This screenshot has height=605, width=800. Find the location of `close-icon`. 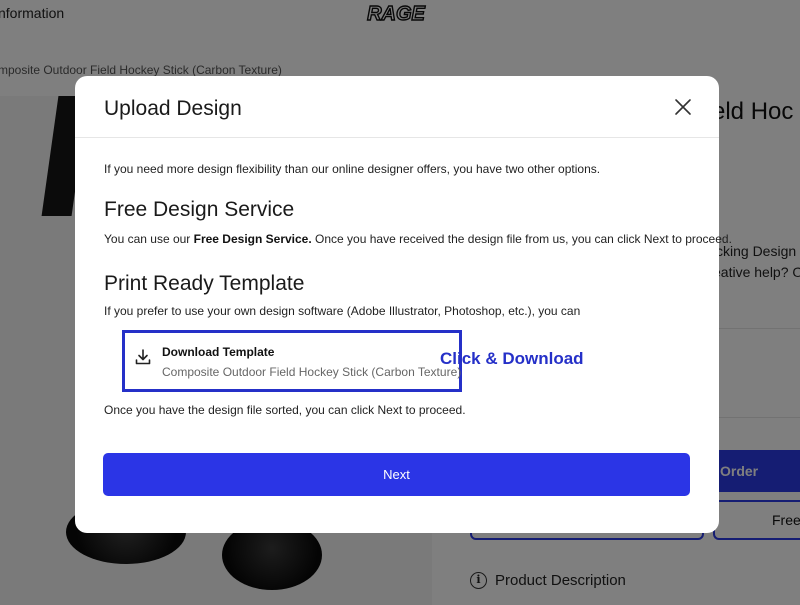

close-icon is located at coordinates (683, 107).